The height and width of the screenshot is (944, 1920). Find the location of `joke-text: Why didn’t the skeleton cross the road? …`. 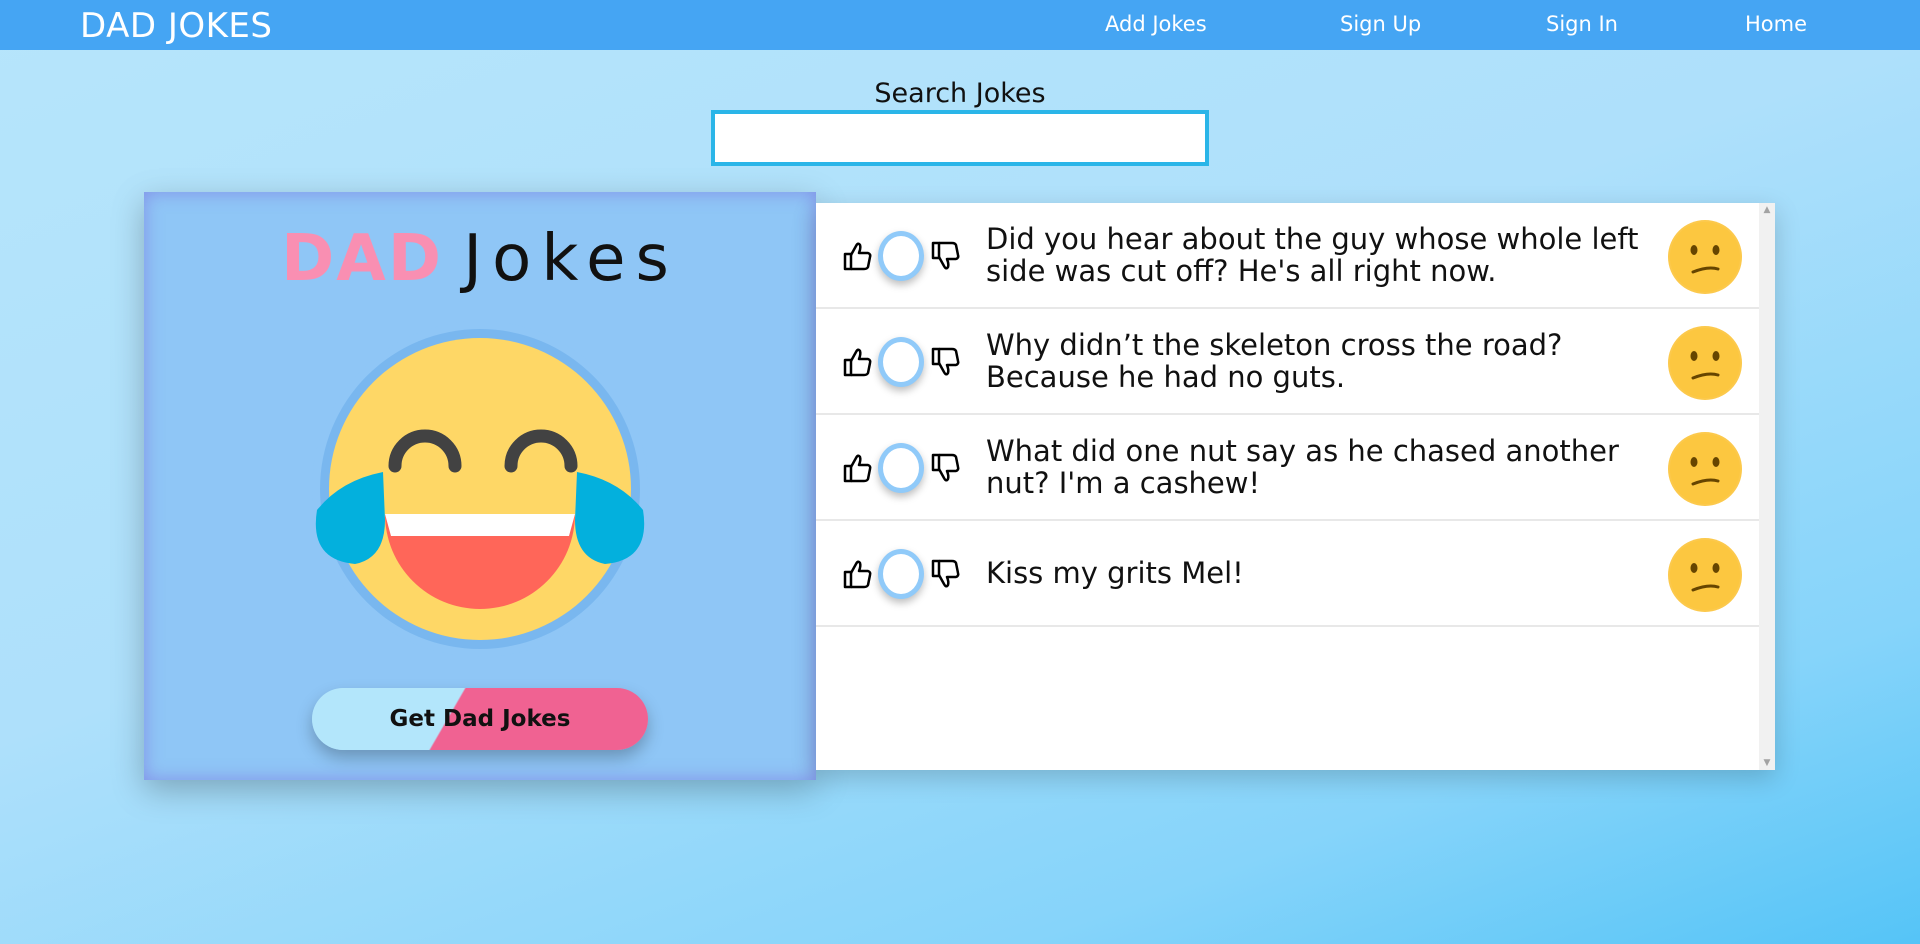

joke-text: Why didn’t the skeleton cross the road? … is located at coordinates (1274, 361).